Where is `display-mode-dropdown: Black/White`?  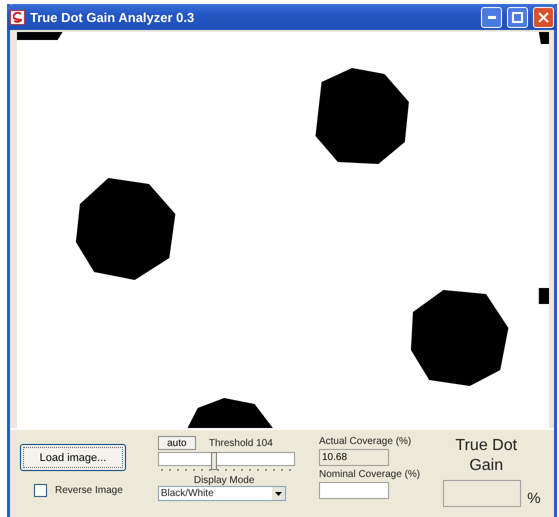 display-mode-dropdown: Black/White is located at coordinates (222, 493).